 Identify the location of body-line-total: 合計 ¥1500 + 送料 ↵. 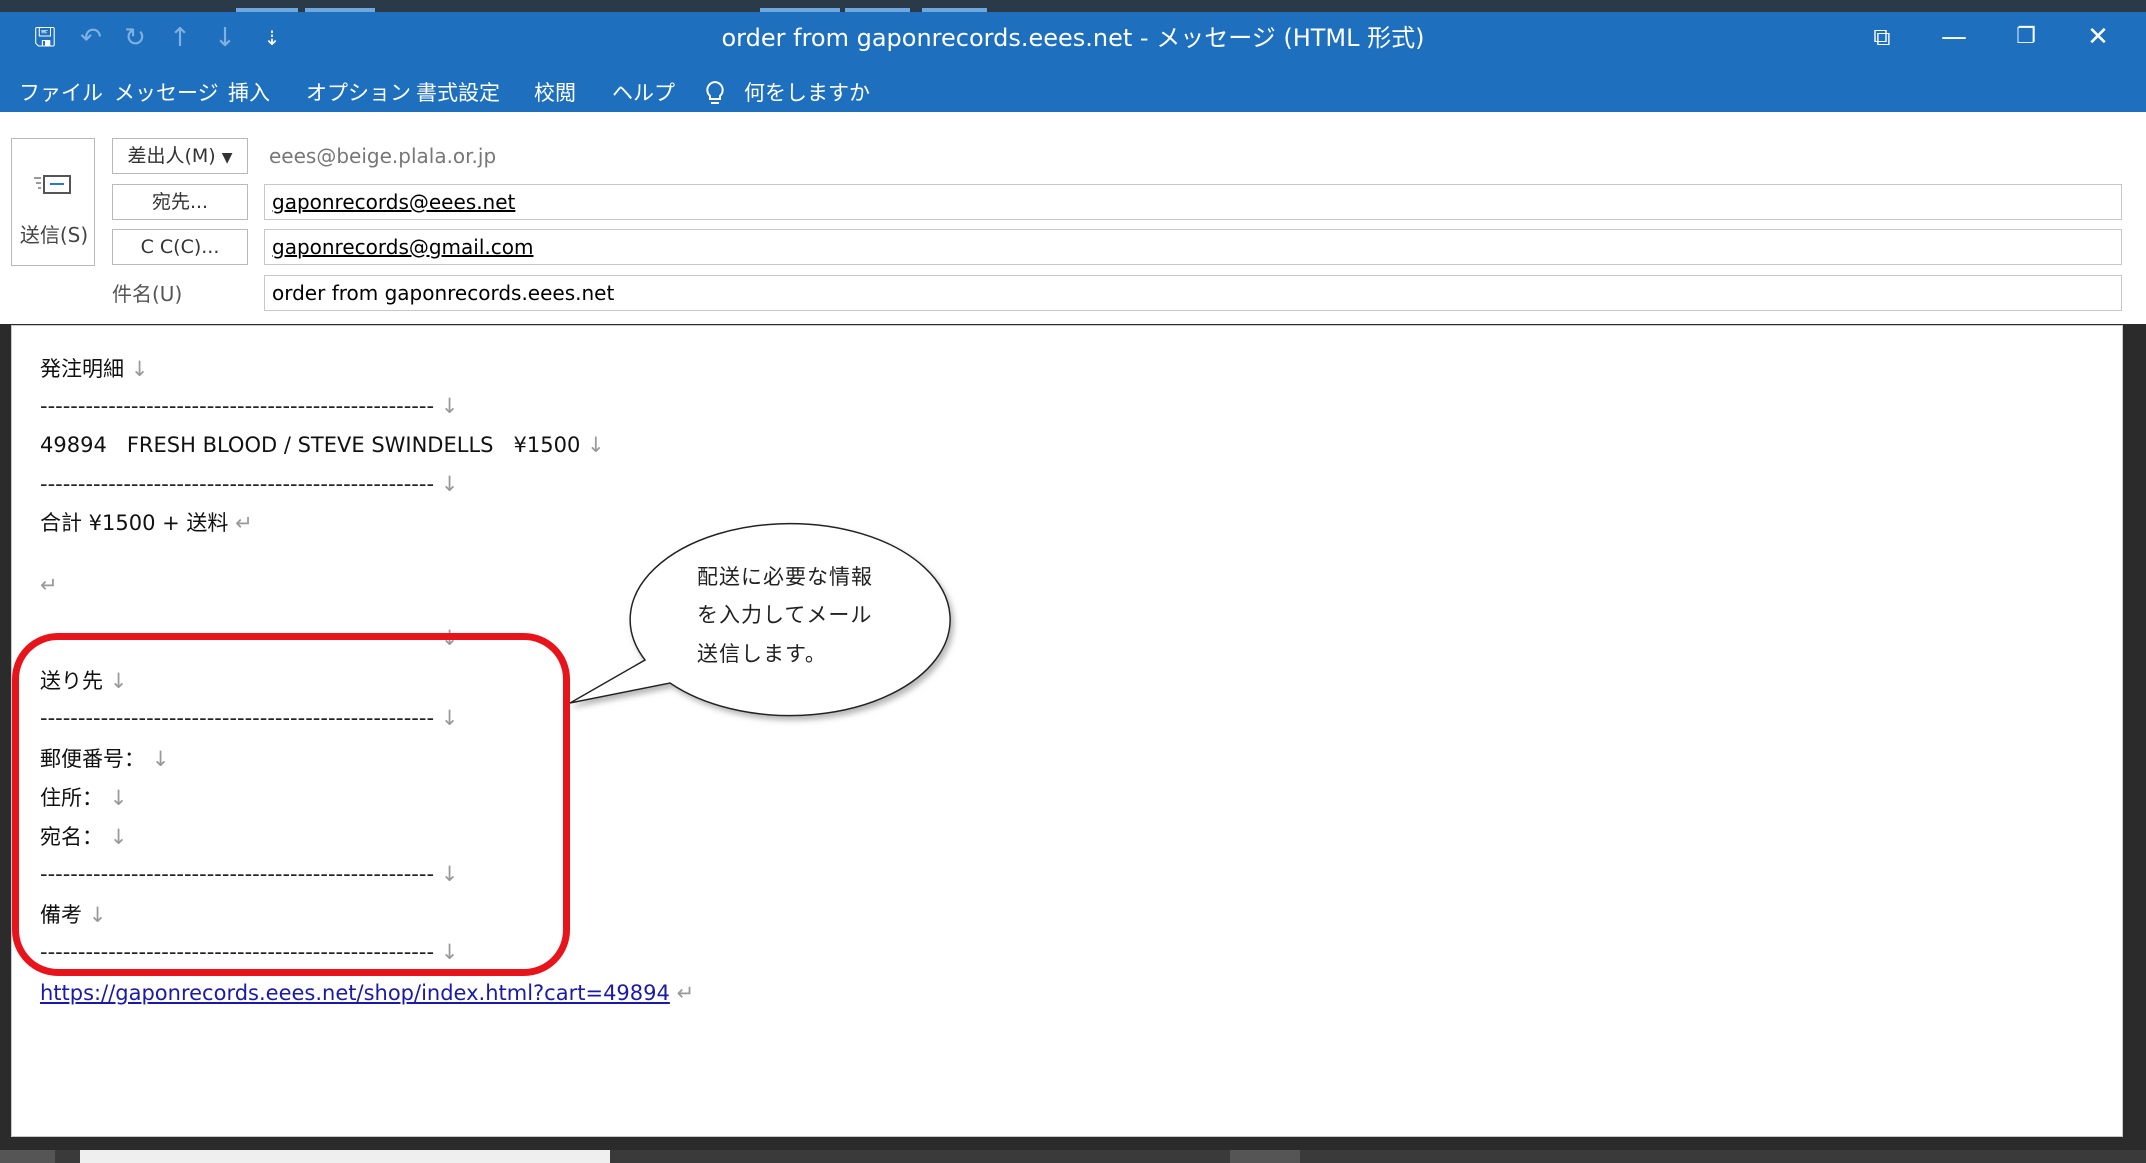
(146, 523).